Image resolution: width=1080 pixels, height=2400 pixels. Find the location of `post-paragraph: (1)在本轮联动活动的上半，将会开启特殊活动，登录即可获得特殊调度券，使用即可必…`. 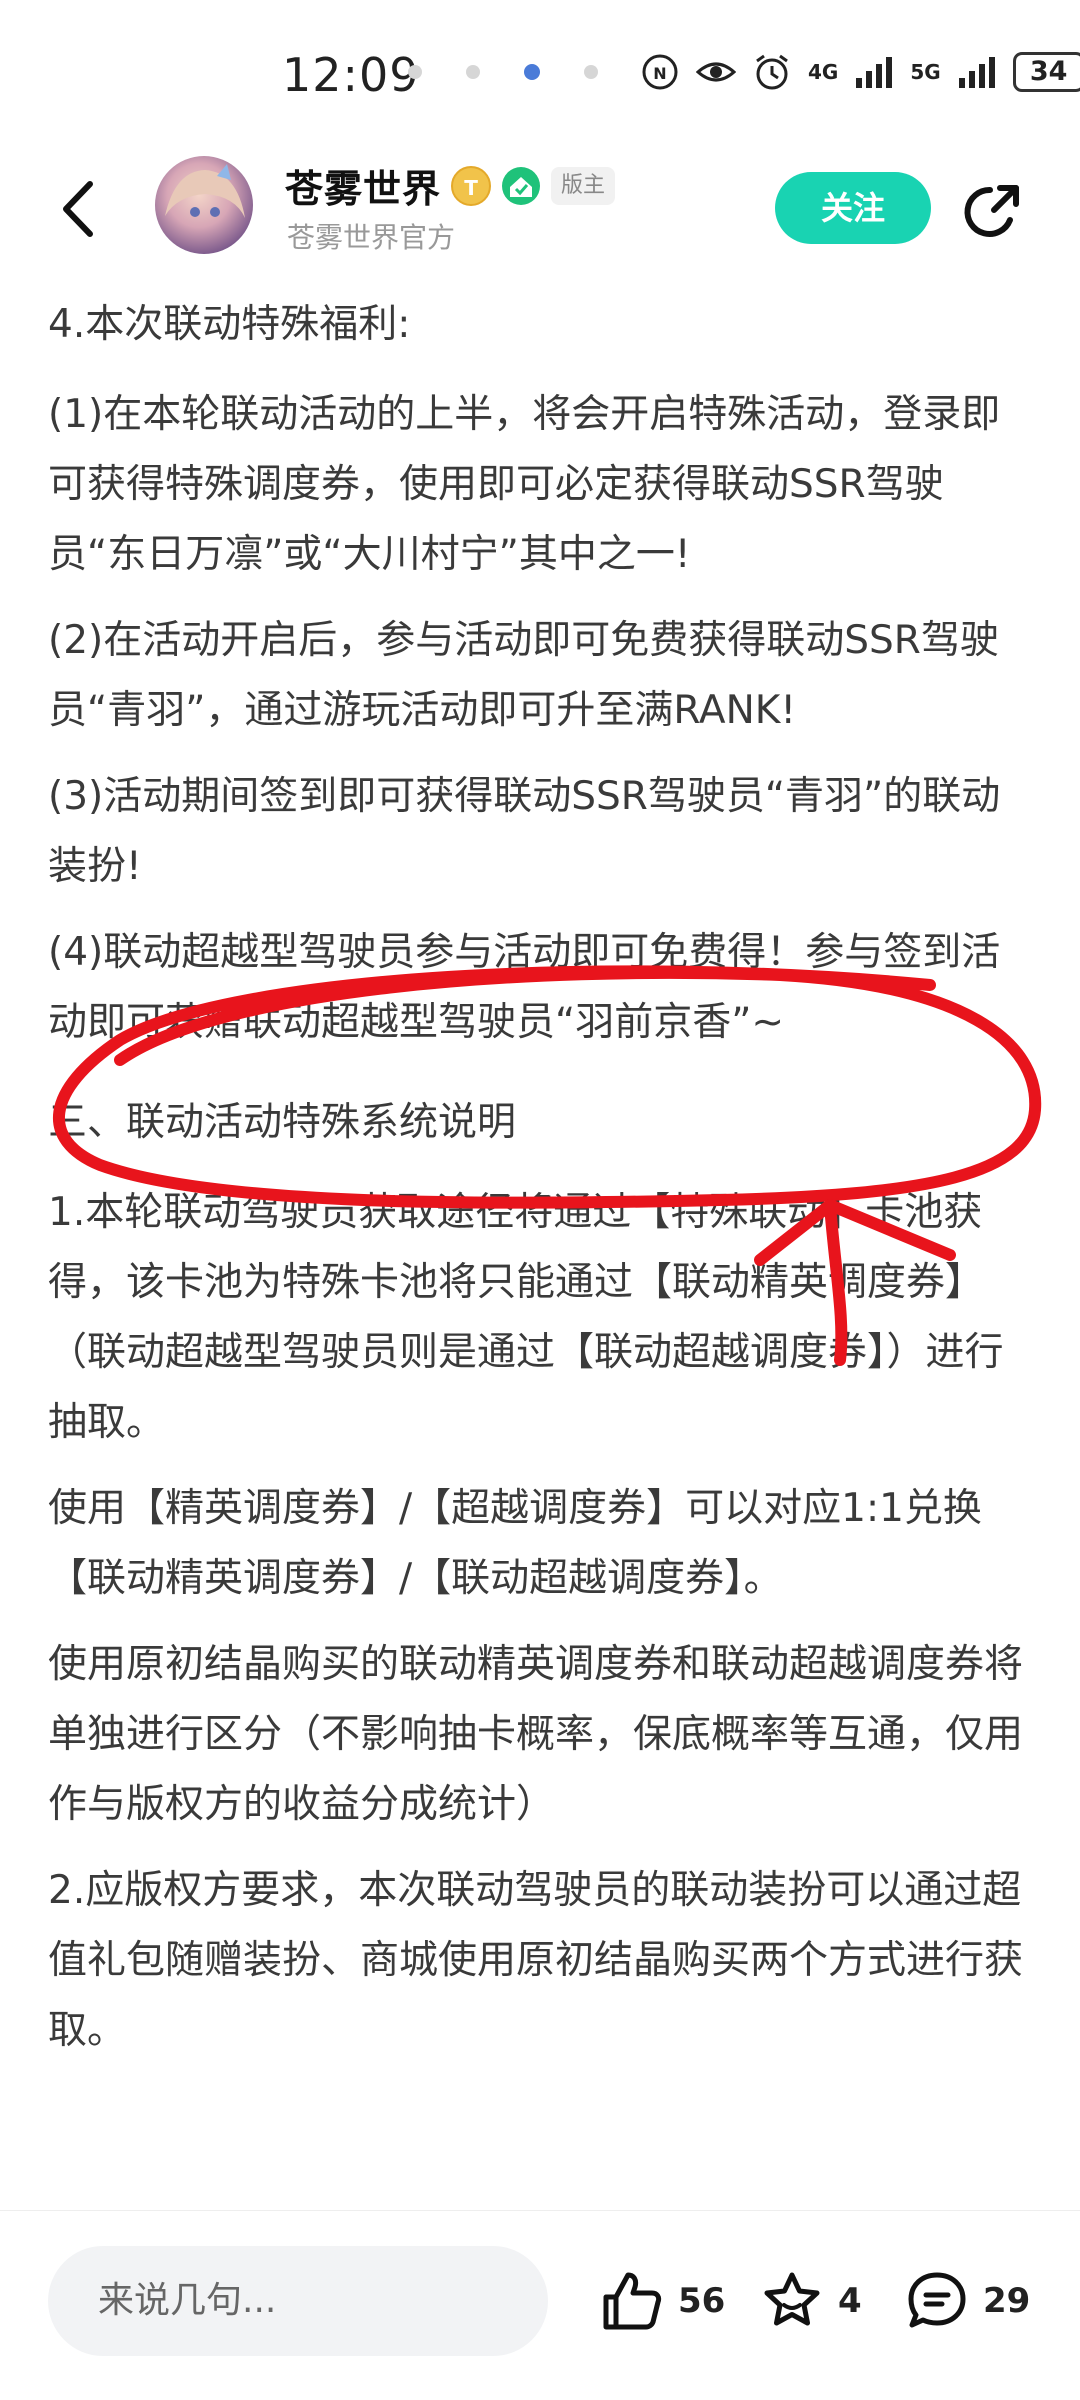

post-paragraph: (1)在本轮联动活动的上半，将会开启特殊活动，登录即可获得特殊调度券，使用即可必… is located at coordinates (524, 484).